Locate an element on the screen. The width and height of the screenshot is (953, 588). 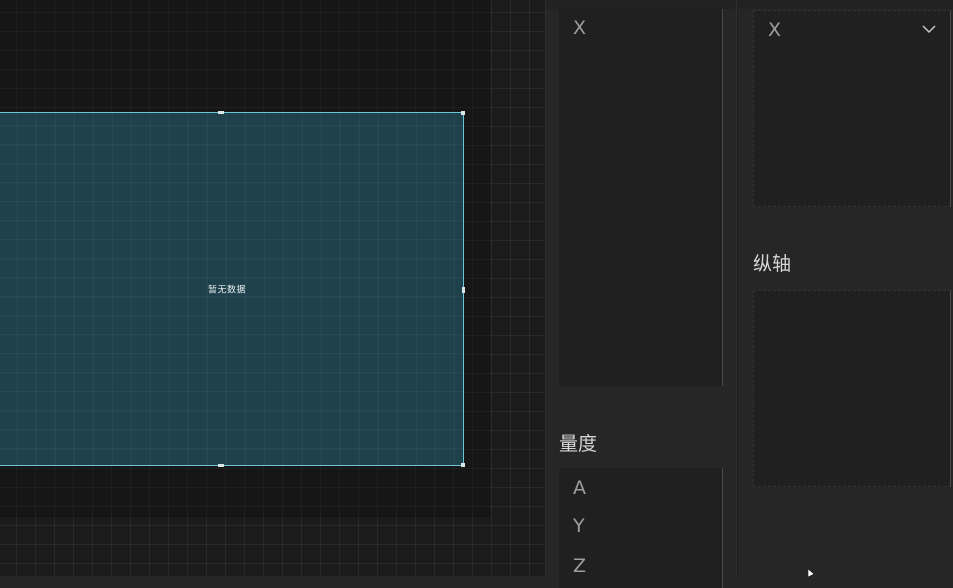
x-axis-dropzone: X is located at coordinates (852, 108).